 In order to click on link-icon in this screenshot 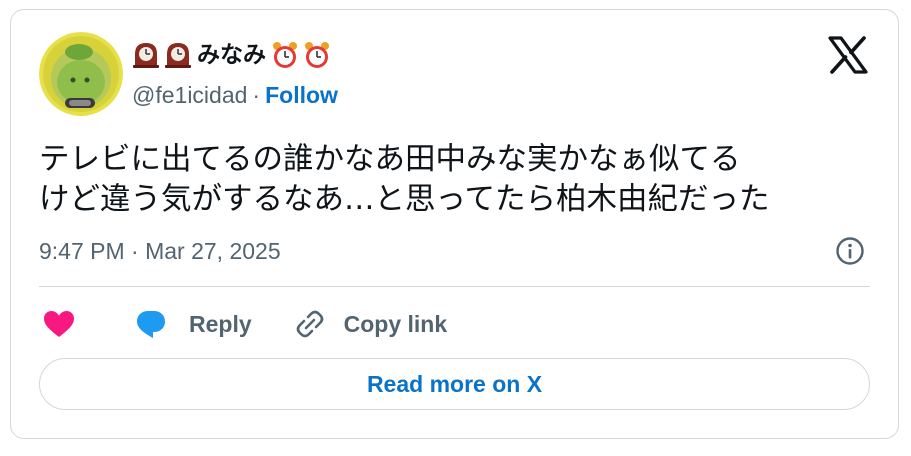, I will do `click(310, 324)`.